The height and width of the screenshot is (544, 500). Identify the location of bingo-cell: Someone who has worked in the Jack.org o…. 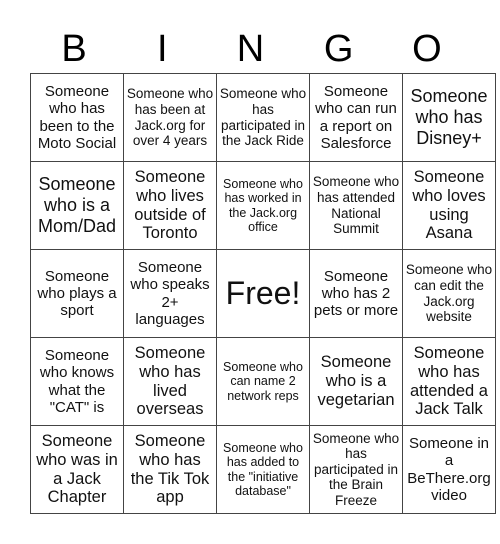
(263, 205).